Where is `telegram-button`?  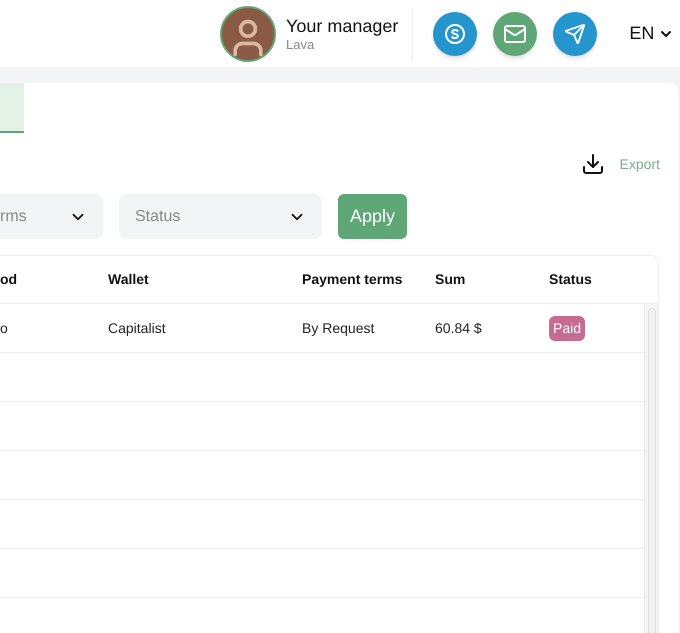 telegram-button is located at coordinates (575, 34).